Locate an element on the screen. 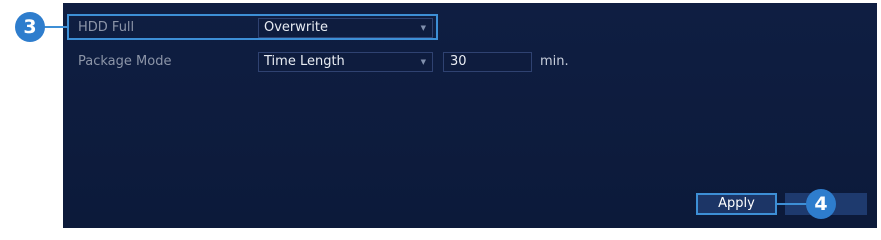 Image resolution: width=881 pixels, height=240 pixels. chevron-down-icon: ▼ is located at coordinates (423, 62).